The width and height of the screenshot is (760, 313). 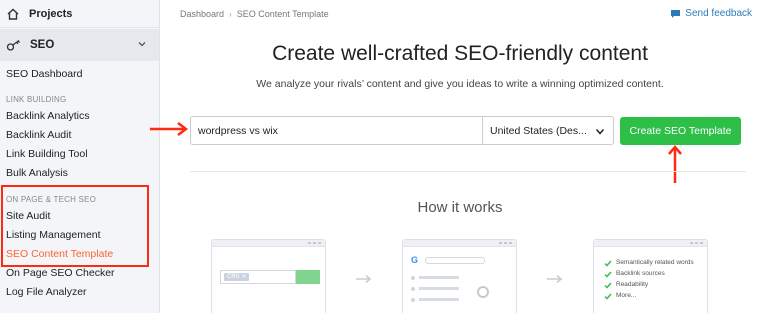 I want to click on send-feedback-link: Send feedback, so click(x=711, y=13).